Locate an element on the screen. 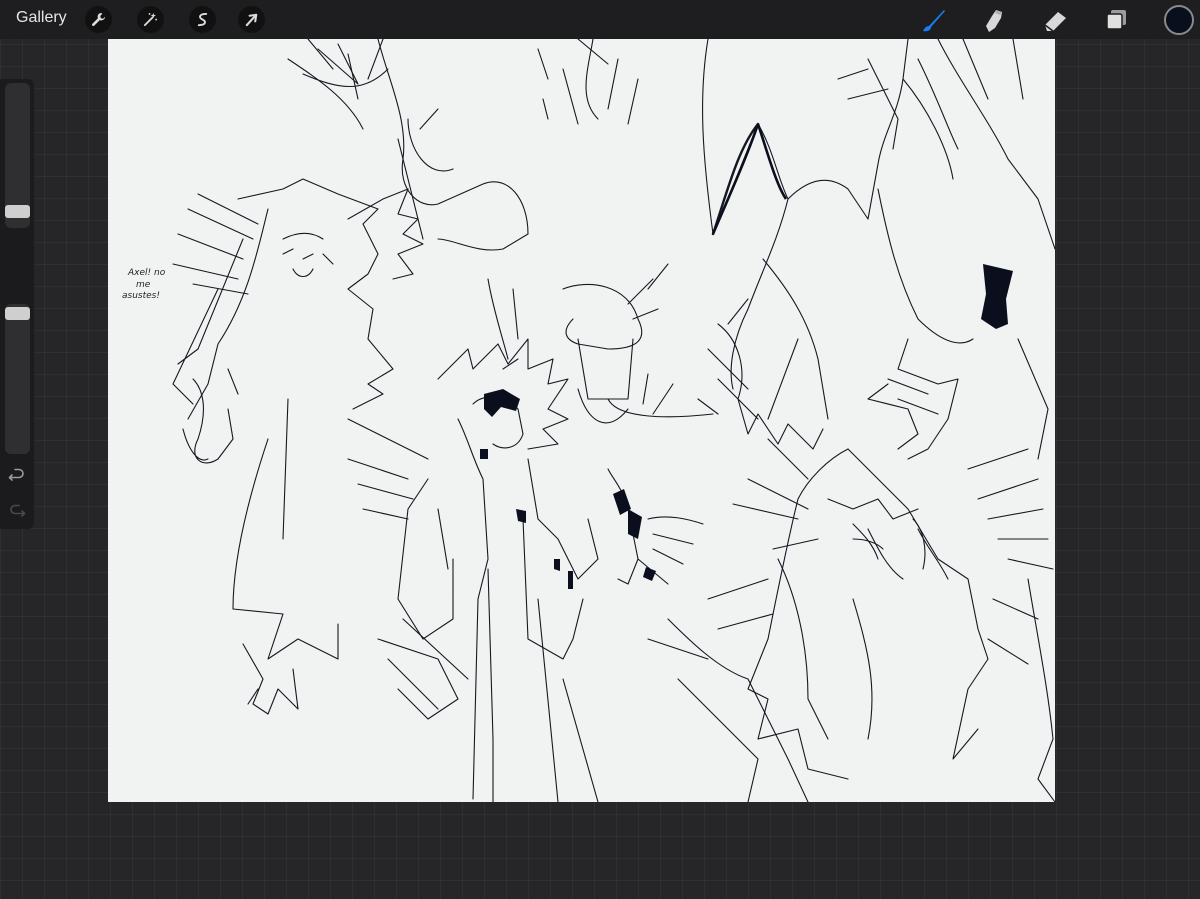 The height and width of the screenshot is (899, 1200). left-sidebar is located at coordinates (17, 304).